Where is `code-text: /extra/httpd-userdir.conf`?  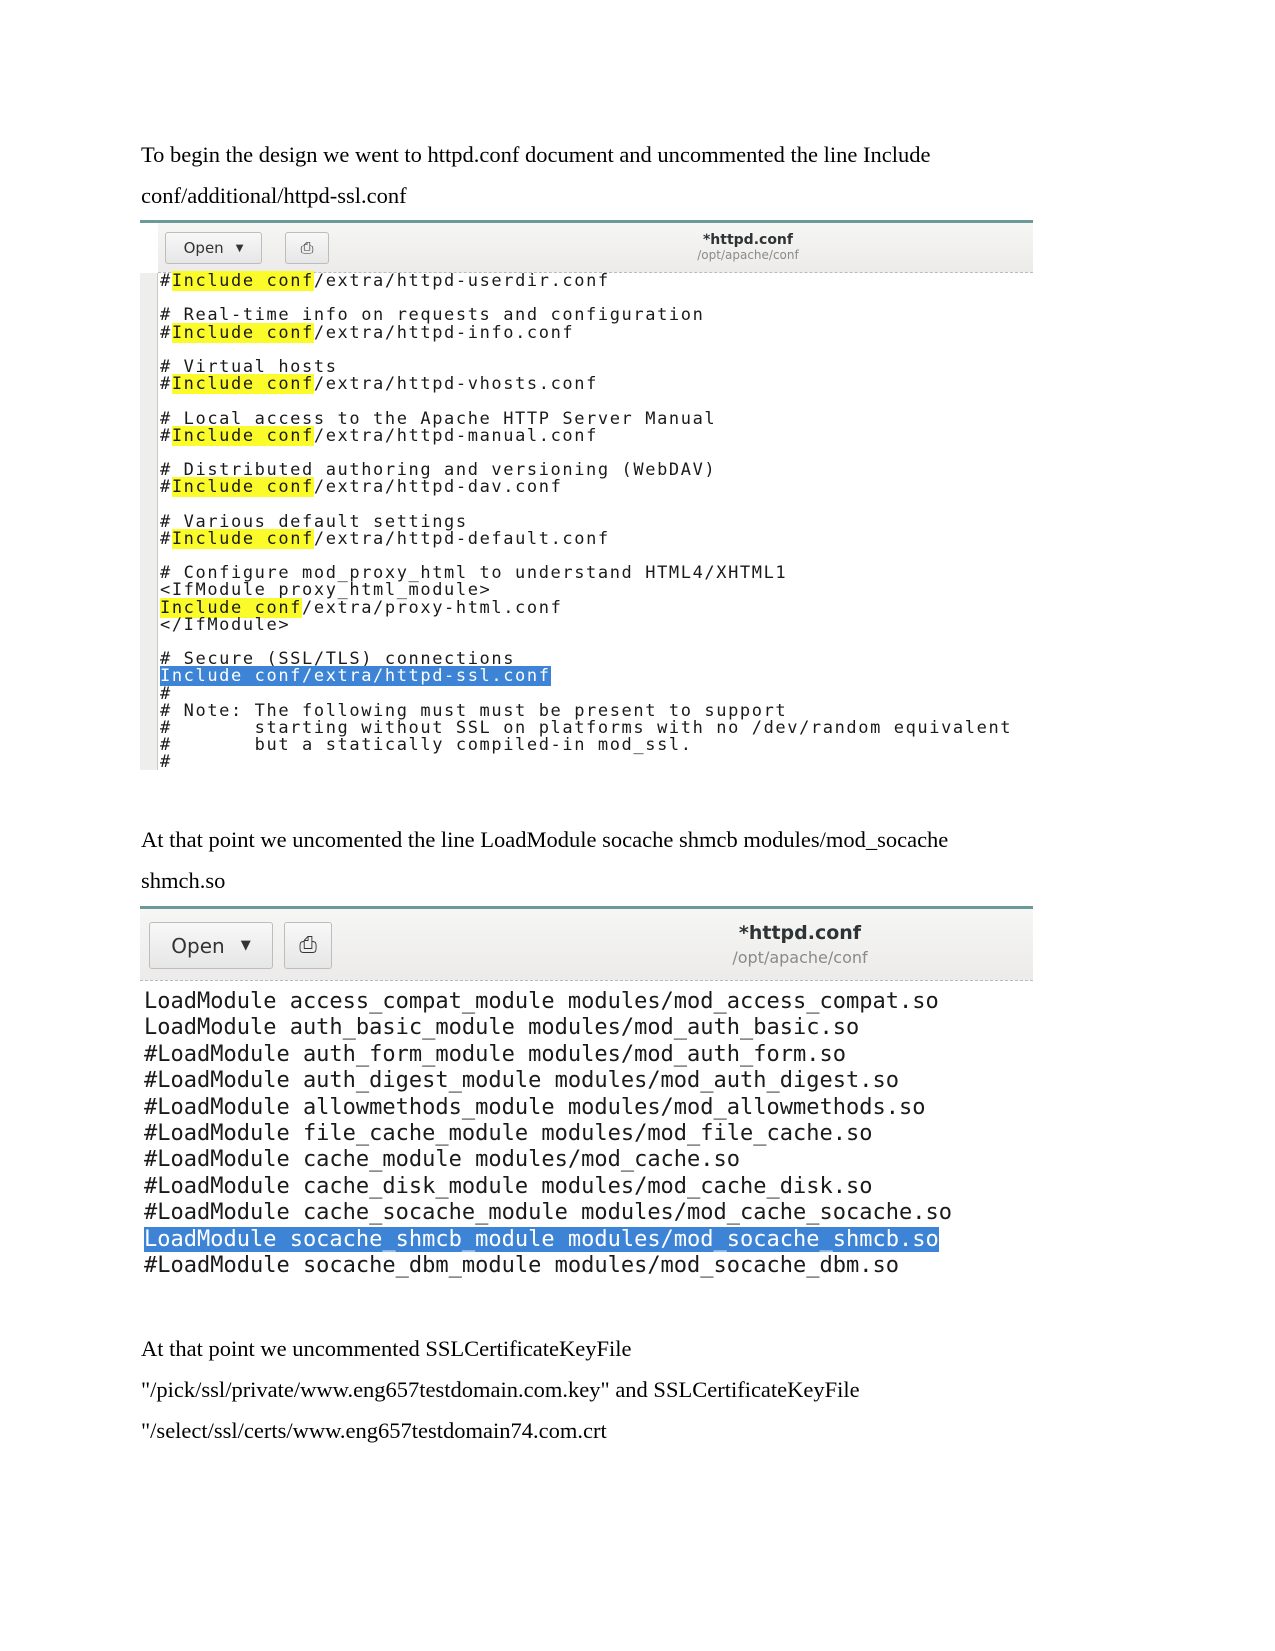
code-text: /extra/httpd-userdir.conf is located at coordinates (461, 281).